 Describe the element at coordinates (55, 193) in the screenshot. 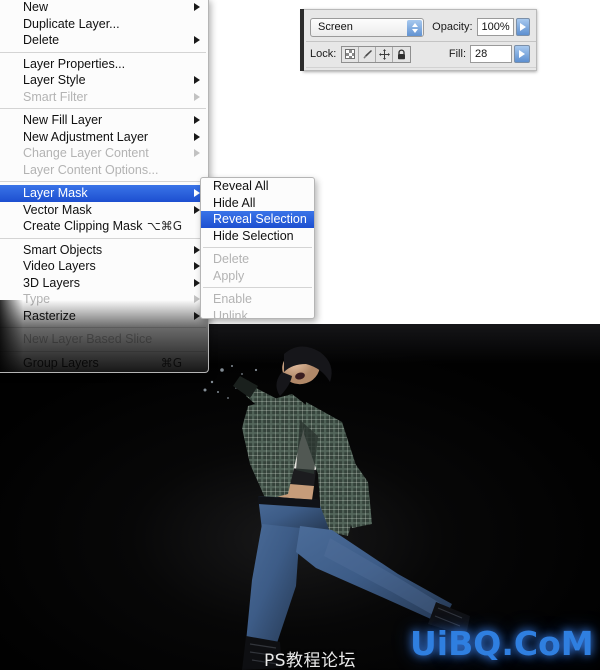

I see `menu-item-label: Layer Mask` at that location.